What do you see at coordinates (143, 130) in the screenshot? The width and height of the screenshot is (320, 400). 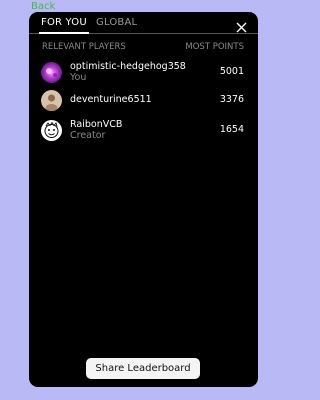 I see `player-row: RaibonVCB Creator 1654` at bounding box center [143, 130].